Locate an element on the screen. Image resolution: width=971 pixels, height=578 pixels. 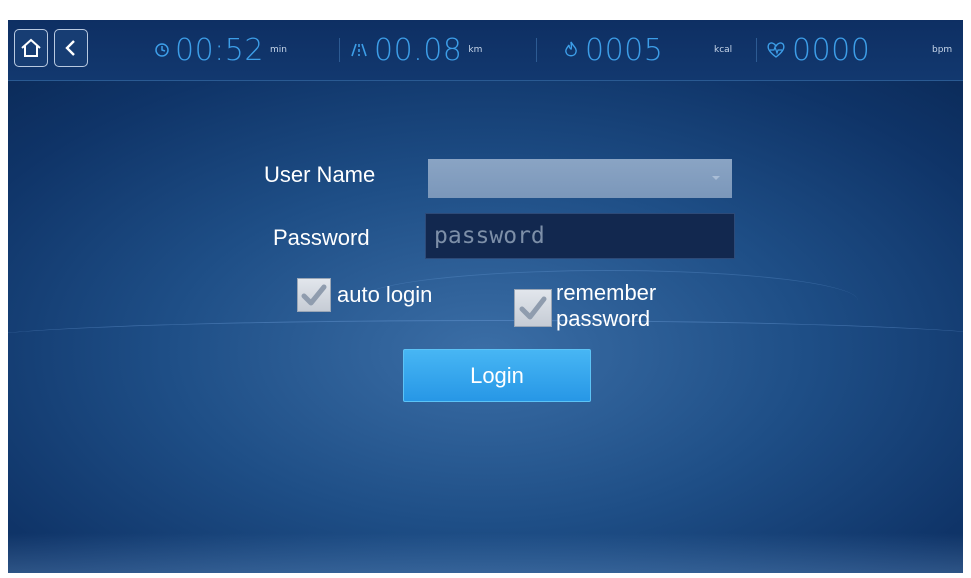
login-button: Login is located at coordinates (497, 375).